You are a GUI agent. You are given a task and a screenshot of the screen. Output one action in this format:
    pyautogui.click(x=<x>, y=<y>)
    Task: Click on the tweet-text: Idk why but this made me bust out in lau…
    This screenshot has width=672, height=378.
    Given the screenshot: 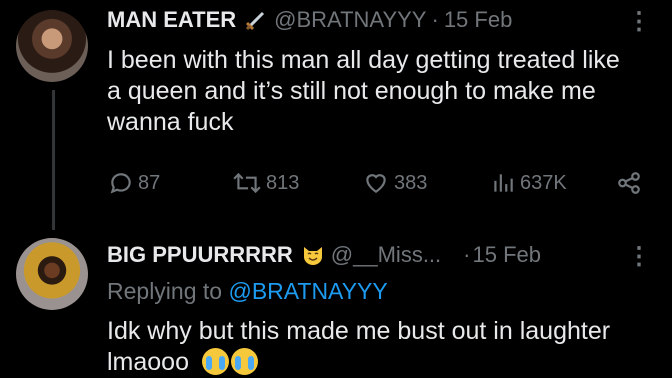 What is the action you would take?
    pyautogui.click(x=358, y=347)
    